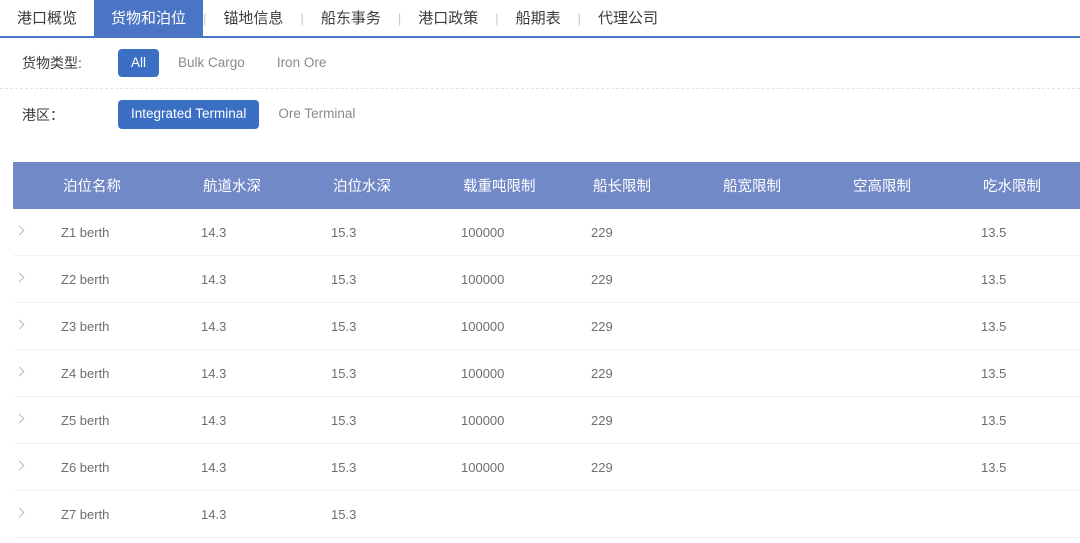 The height and width of the screenshot is (543, 1080). What do you see at coordinates (1030, 373) in the screenshot?
I see `row-3-cell-draft_limit: 13.5` at bounding box center [1030, 373].